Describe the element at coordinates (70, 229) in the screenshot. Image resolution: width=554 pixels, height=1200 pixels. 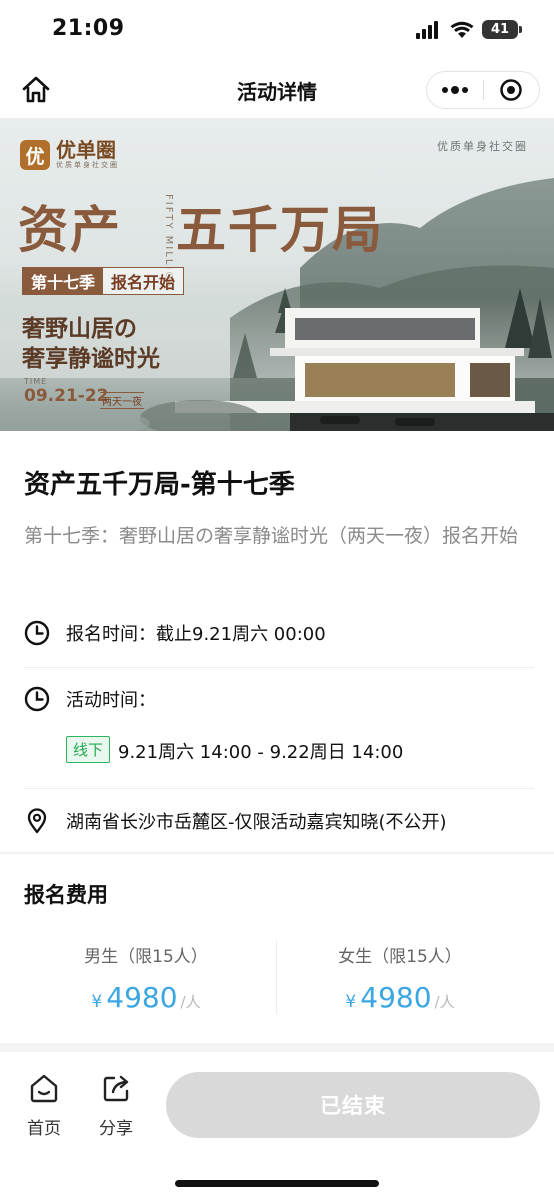
I see `banner-title-part1: 资产` at that location.